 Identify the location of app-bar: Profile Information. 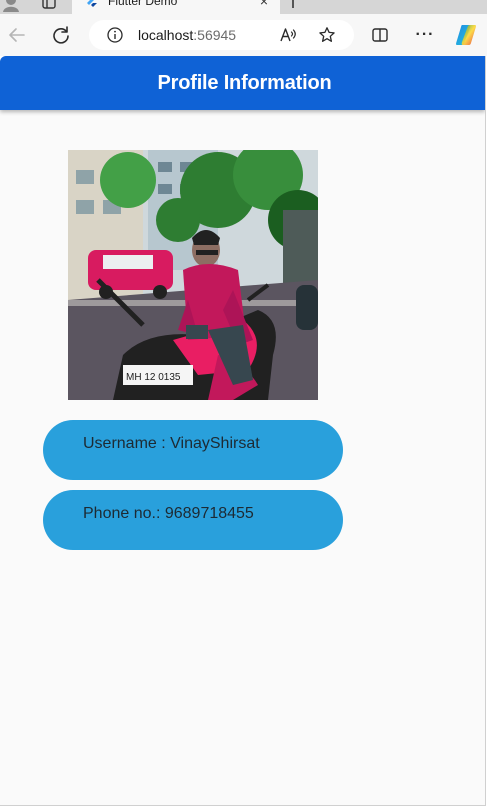
(242, 83).